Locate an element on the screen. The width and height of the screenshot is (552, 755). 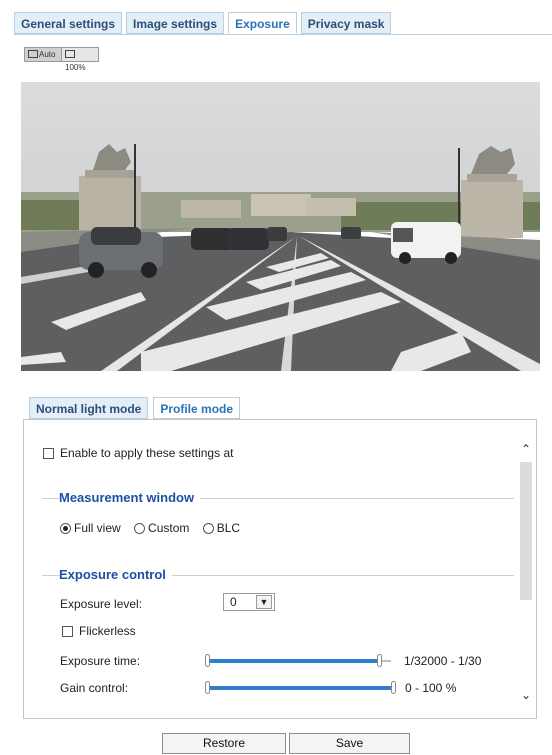
gain-control-slider is located at coordinates (300, 688).